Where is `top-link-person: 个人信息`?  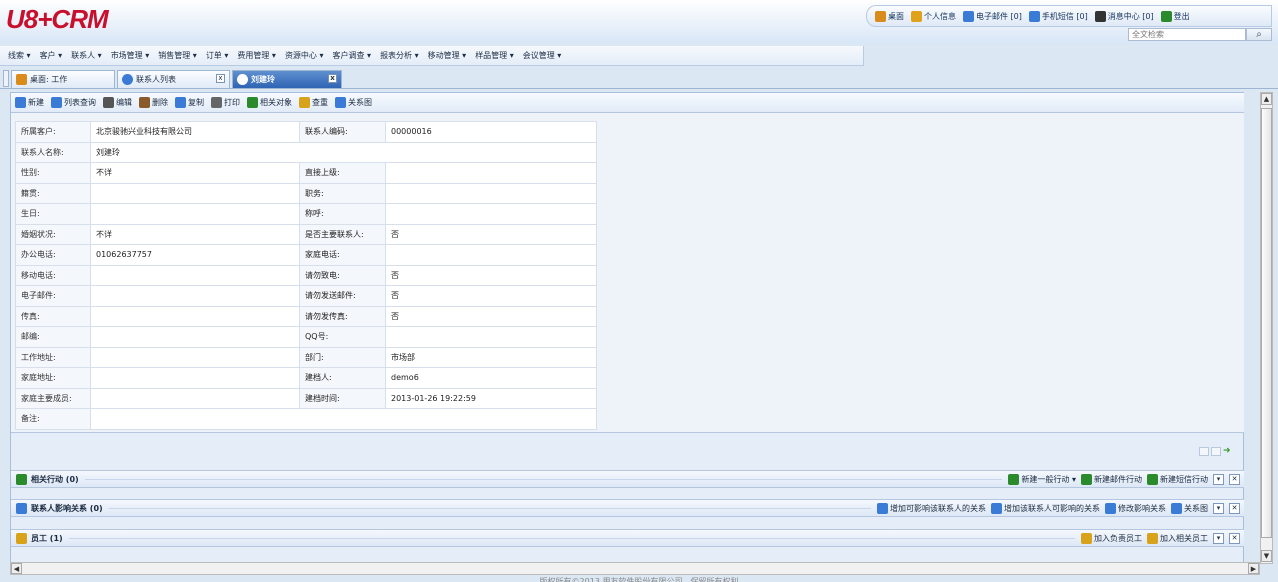 top-link-person: 个人信息 is located at coordinates (933, 16).